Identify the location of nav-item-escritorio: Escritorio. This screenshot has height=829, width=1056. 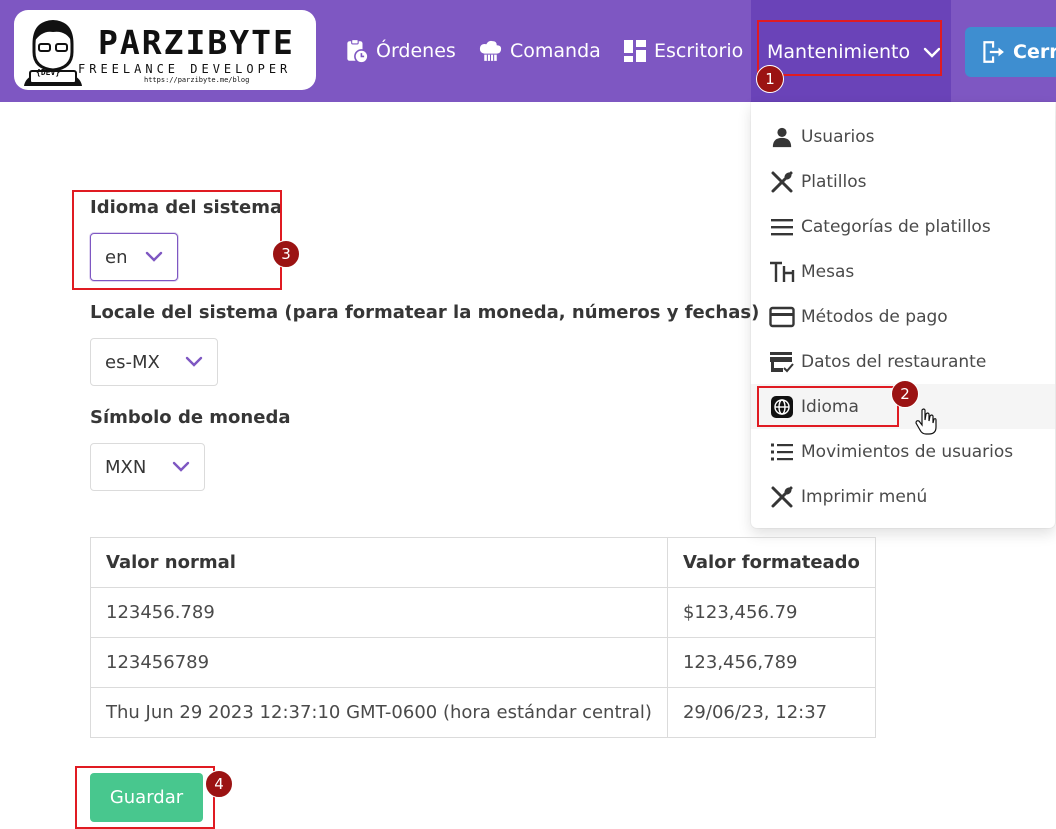
(683, 51).